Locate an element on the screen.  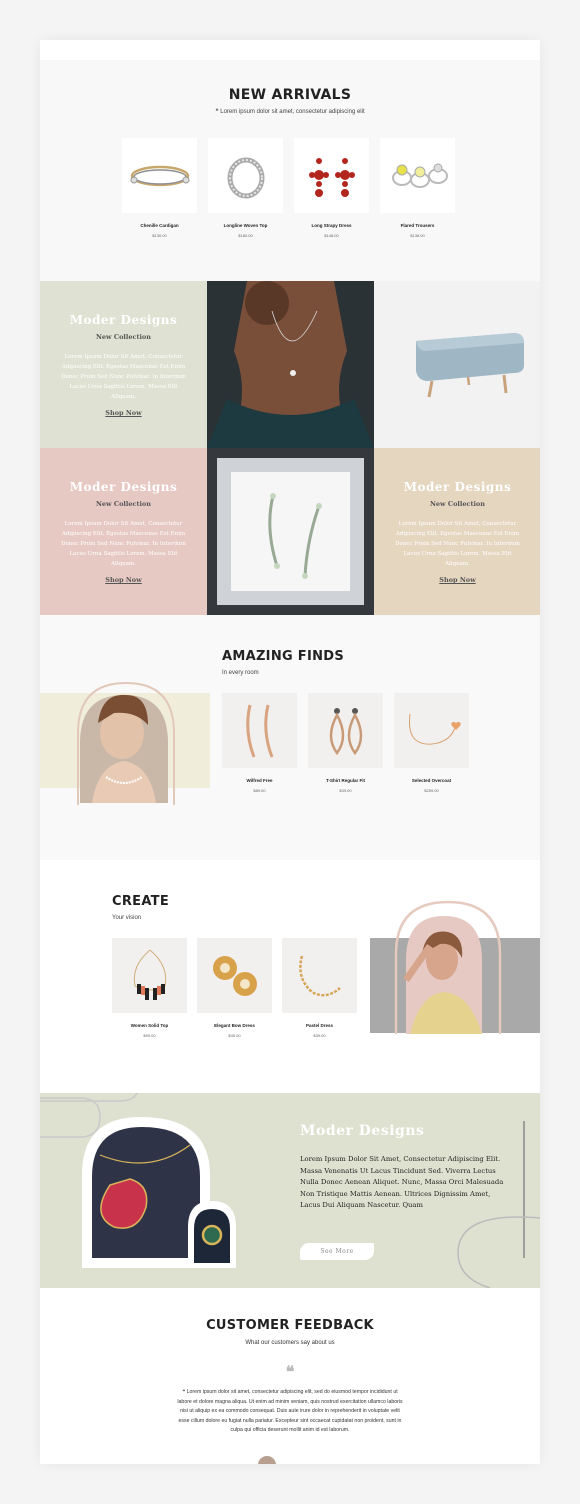
product-card: Flared Trousers $138.00 is located at coordinates (417, 188).